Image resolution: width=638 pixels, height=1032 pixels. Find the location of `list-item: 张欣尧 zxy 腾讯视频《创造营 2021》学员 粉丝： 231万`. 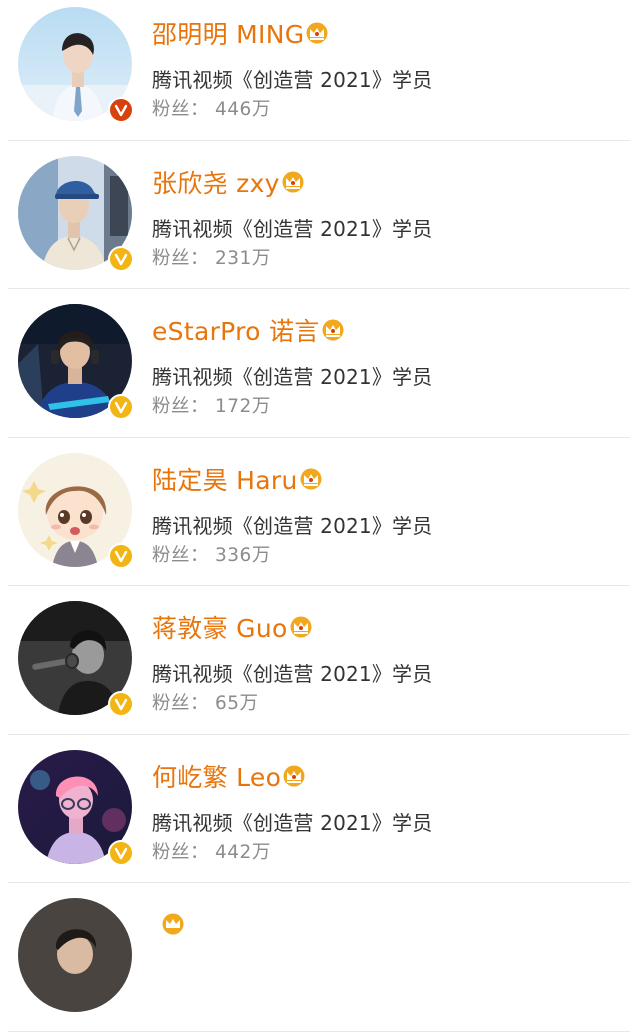

list-item: 张欣尧 zxy 腾讯视频《创造营 2021》学员 粉丝： 231万 is located at coordinates (319, 215).